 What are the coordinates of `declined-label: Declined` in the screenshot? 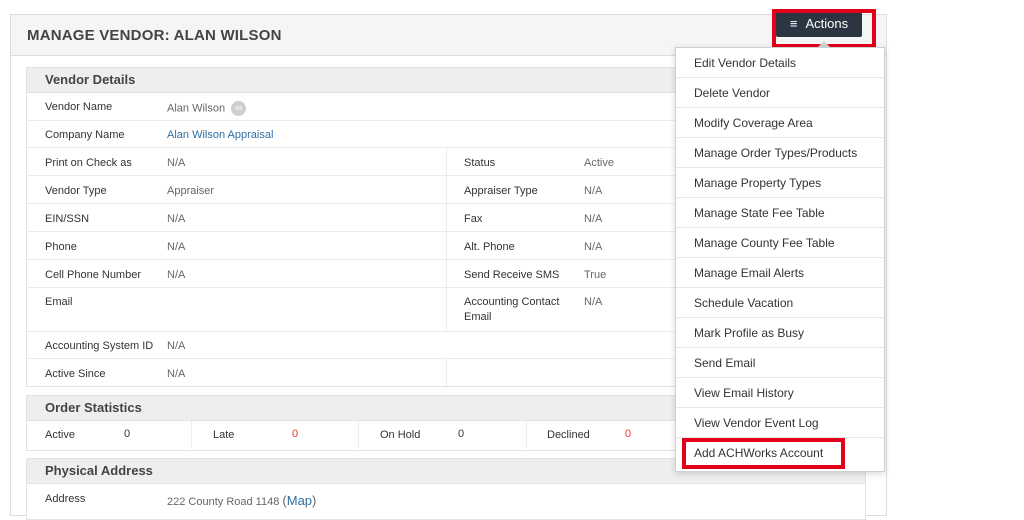 It's located at (568, 435).